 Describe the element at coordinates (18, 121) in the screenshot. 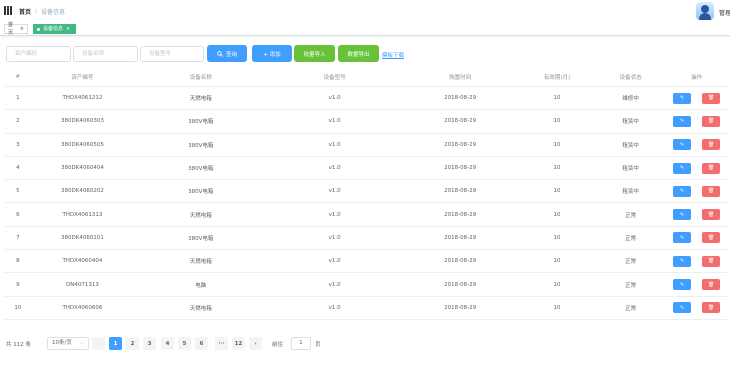

I see `table-cell: 2` at that location.